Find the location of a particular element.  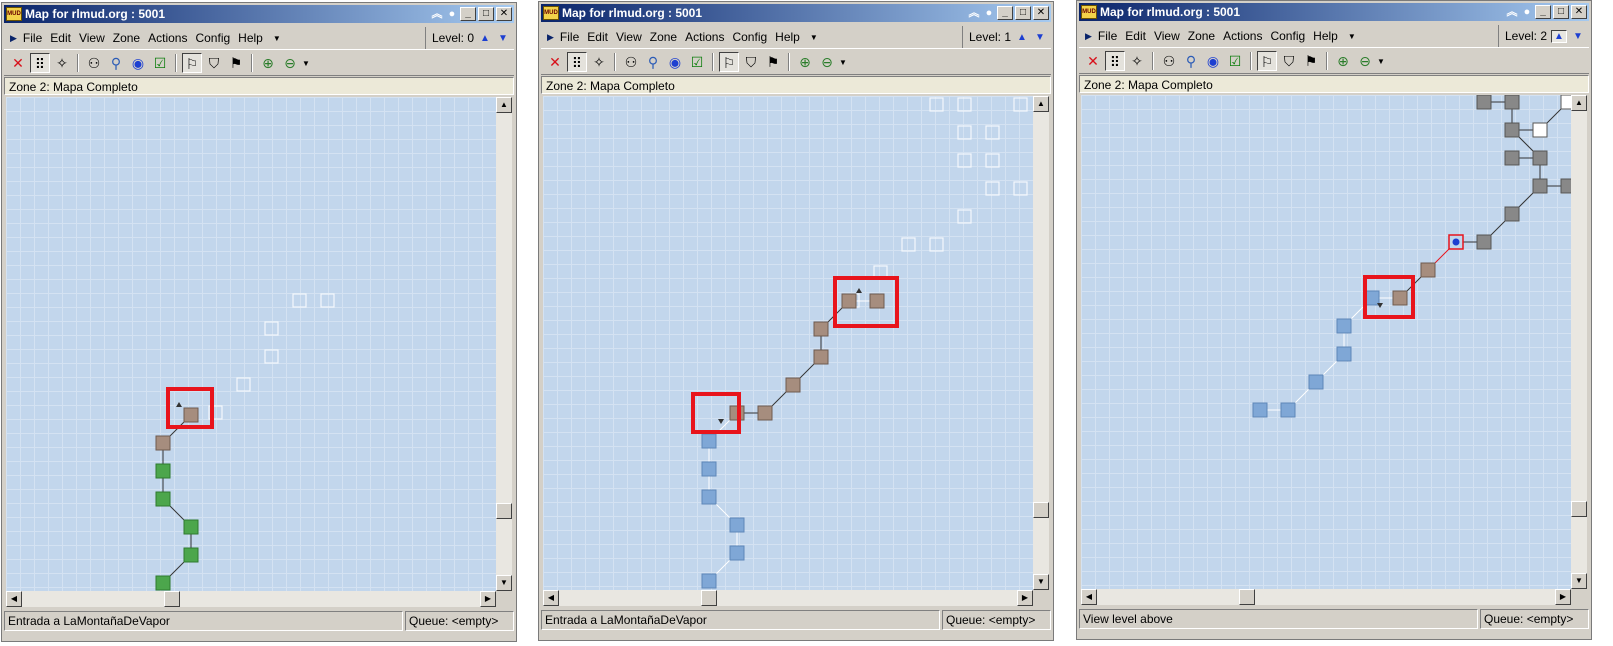

level-up-icon: ▲ is located at coordinates (1559, 36).